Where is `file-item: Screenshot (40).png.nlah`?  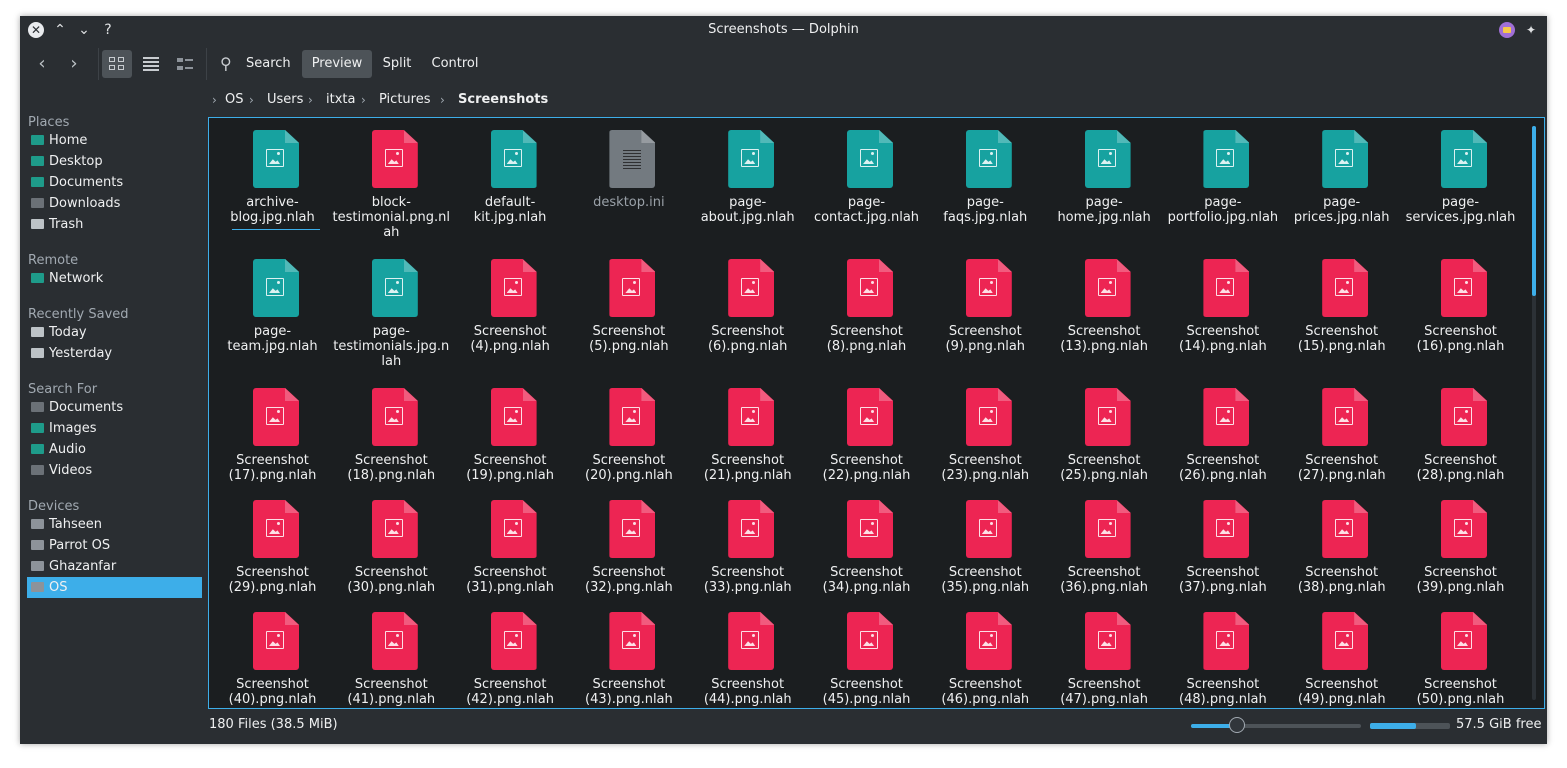
file-item: Screenshot (40).png.nlah is located at coordinates (272, 654).